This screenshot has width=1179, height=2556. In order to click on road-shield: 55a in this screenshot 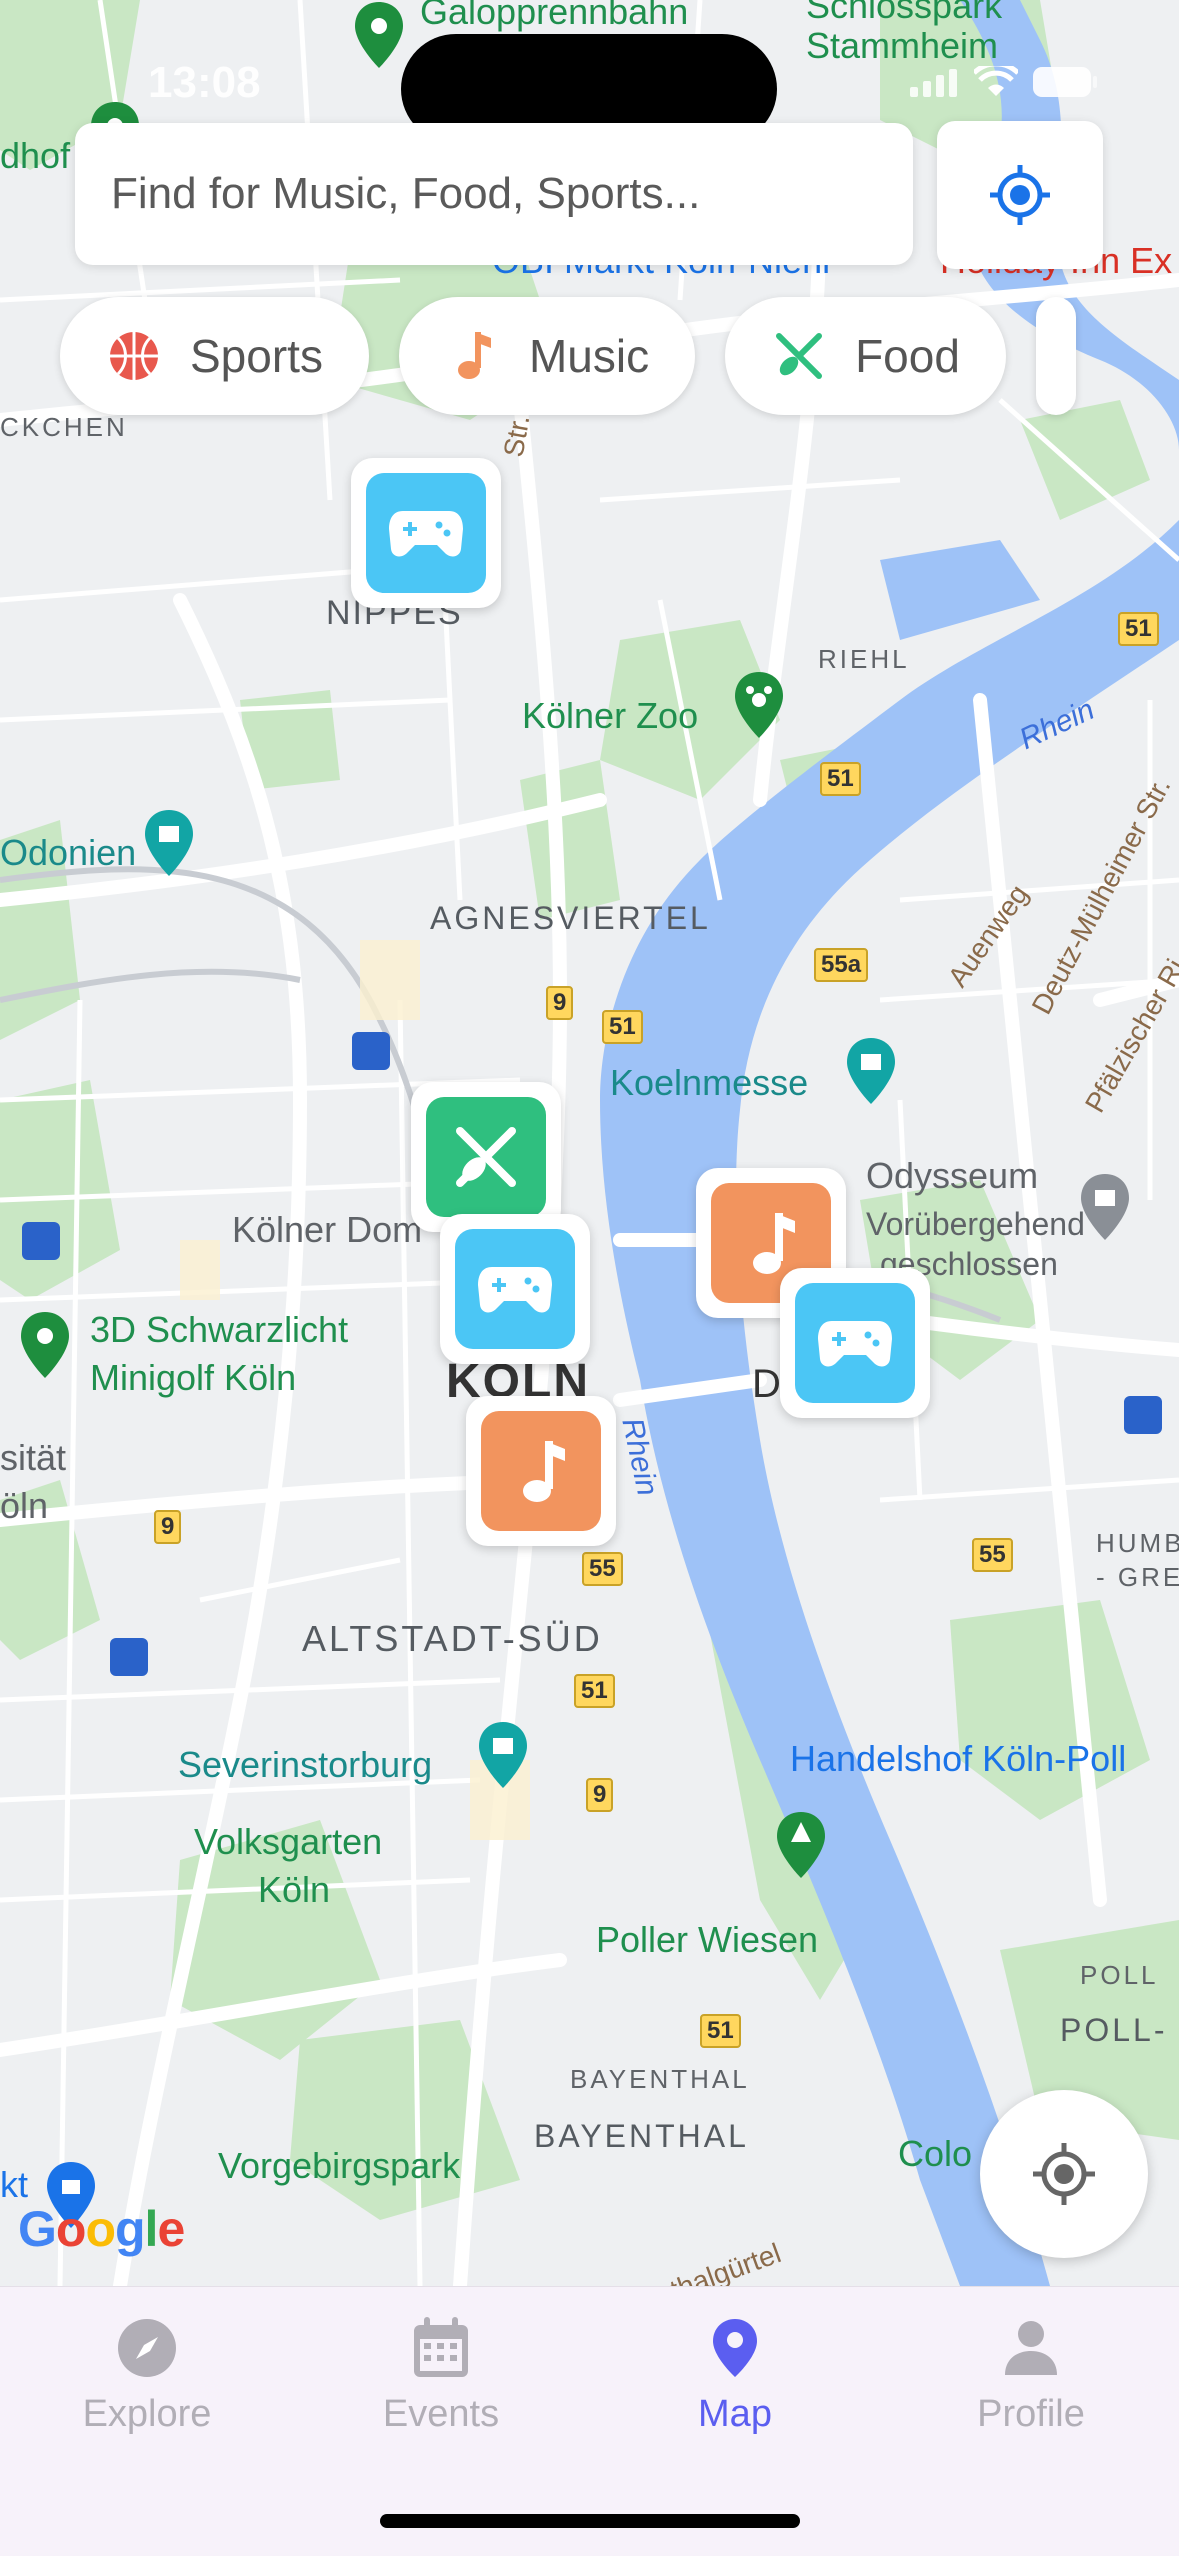, I will do `click(841, 965)`.